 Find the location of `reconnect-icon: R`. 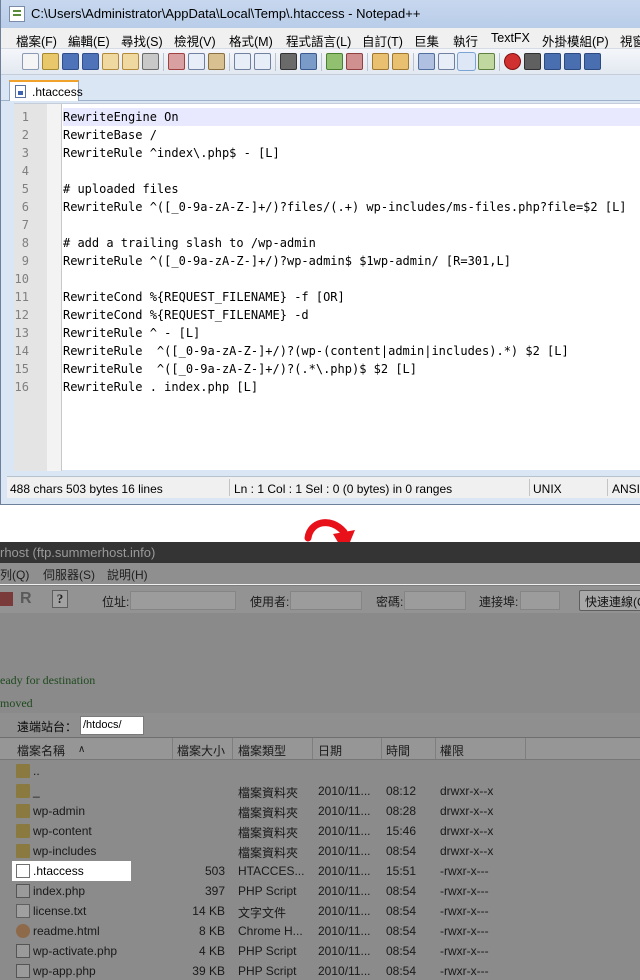

reconnect-icon: R is located at coordinates (26, 599).